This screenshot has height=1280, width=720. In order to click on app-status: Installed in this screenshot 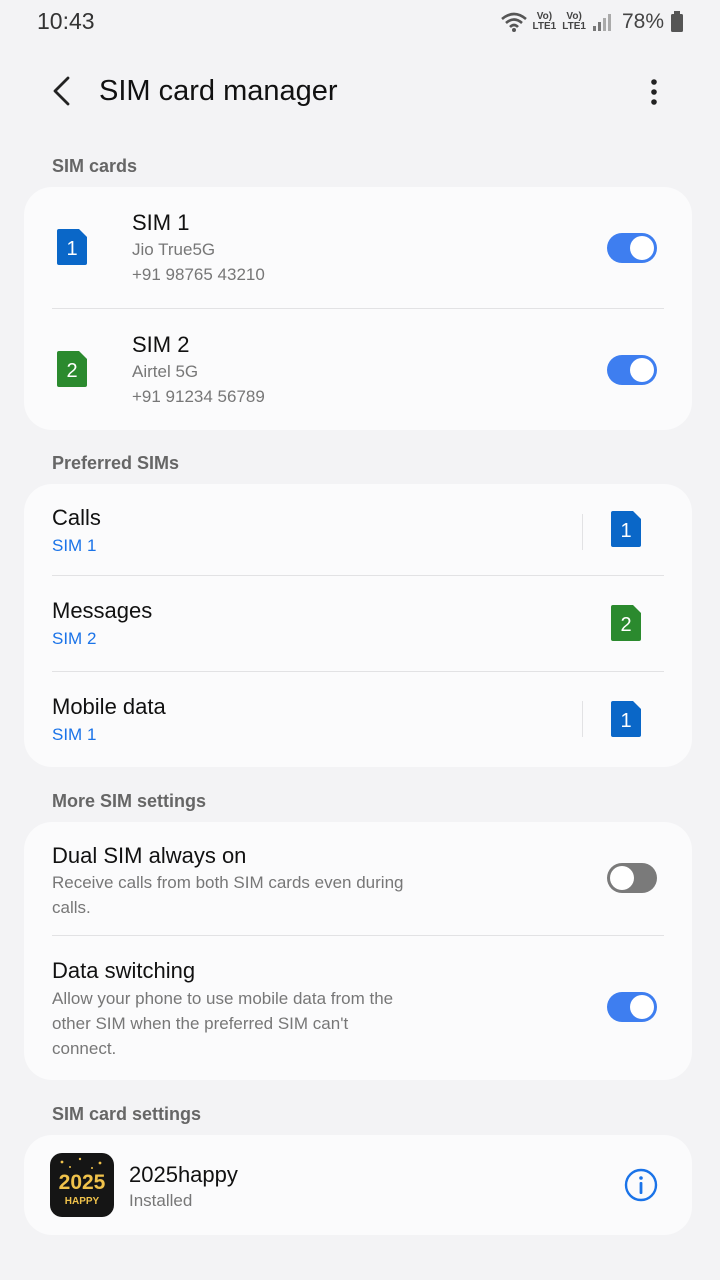, I will do `click(161, 1200)`.